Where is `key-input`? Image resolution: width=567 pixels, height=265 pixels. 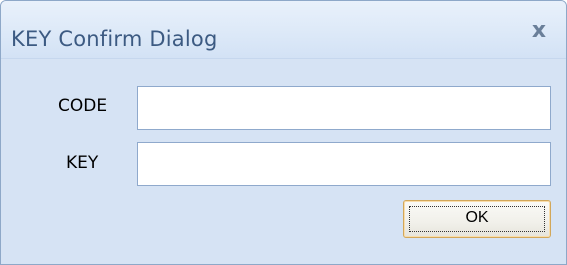
key-input is located at coordinates (344, 164).